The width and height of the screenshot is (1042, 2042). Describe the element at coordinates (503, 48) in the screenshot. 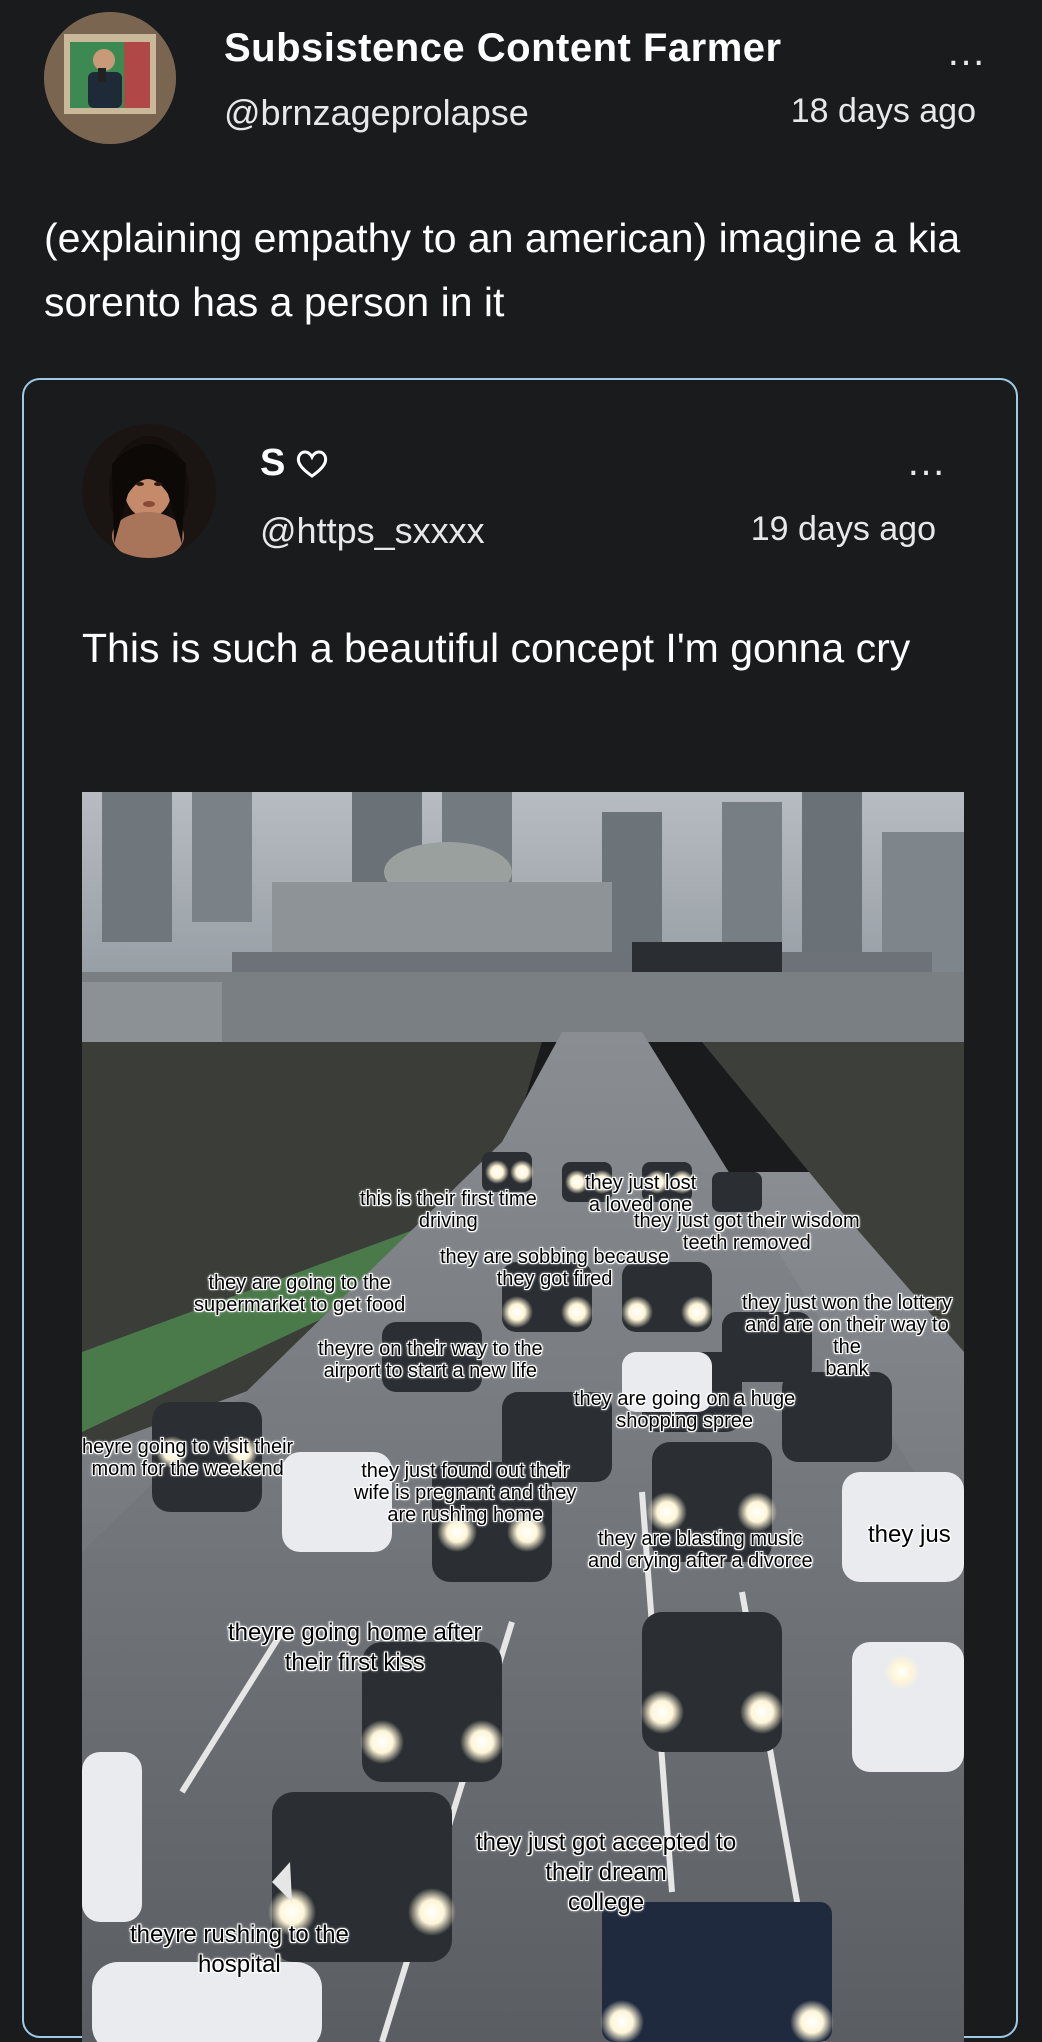

I see `display-name: Subsistence Content Farmer` at that location.